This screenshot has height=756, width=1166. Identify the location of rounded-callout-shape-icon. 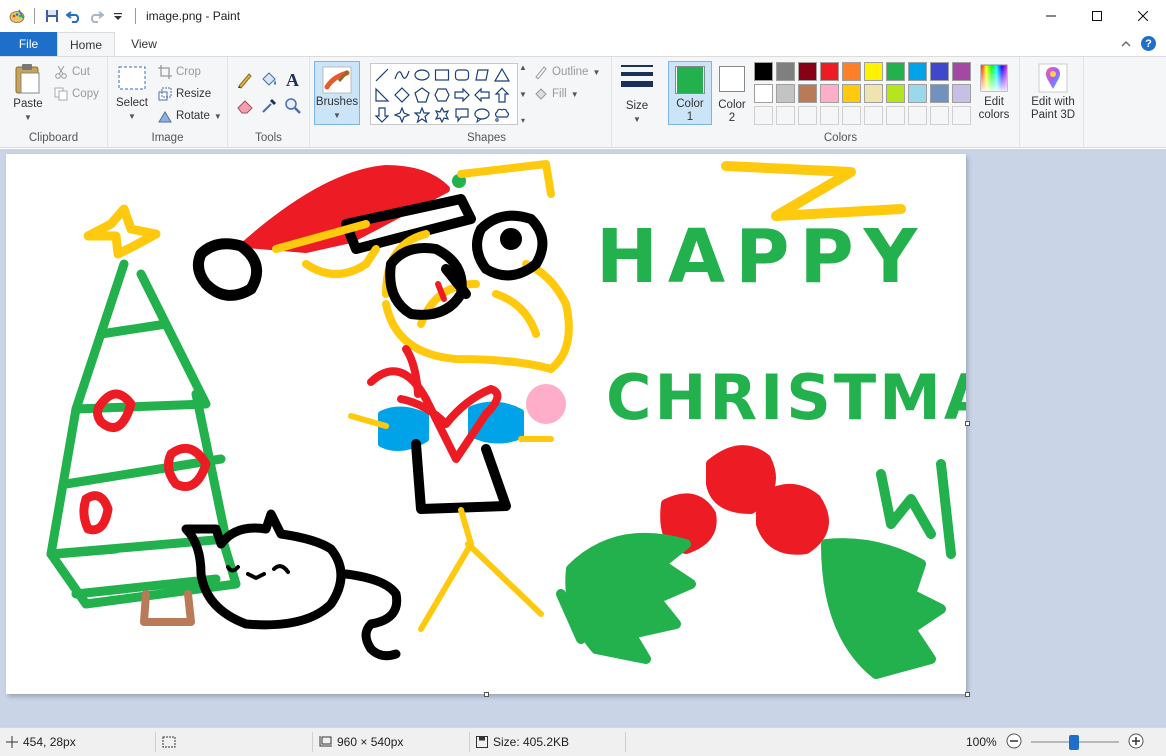
(462, 115).